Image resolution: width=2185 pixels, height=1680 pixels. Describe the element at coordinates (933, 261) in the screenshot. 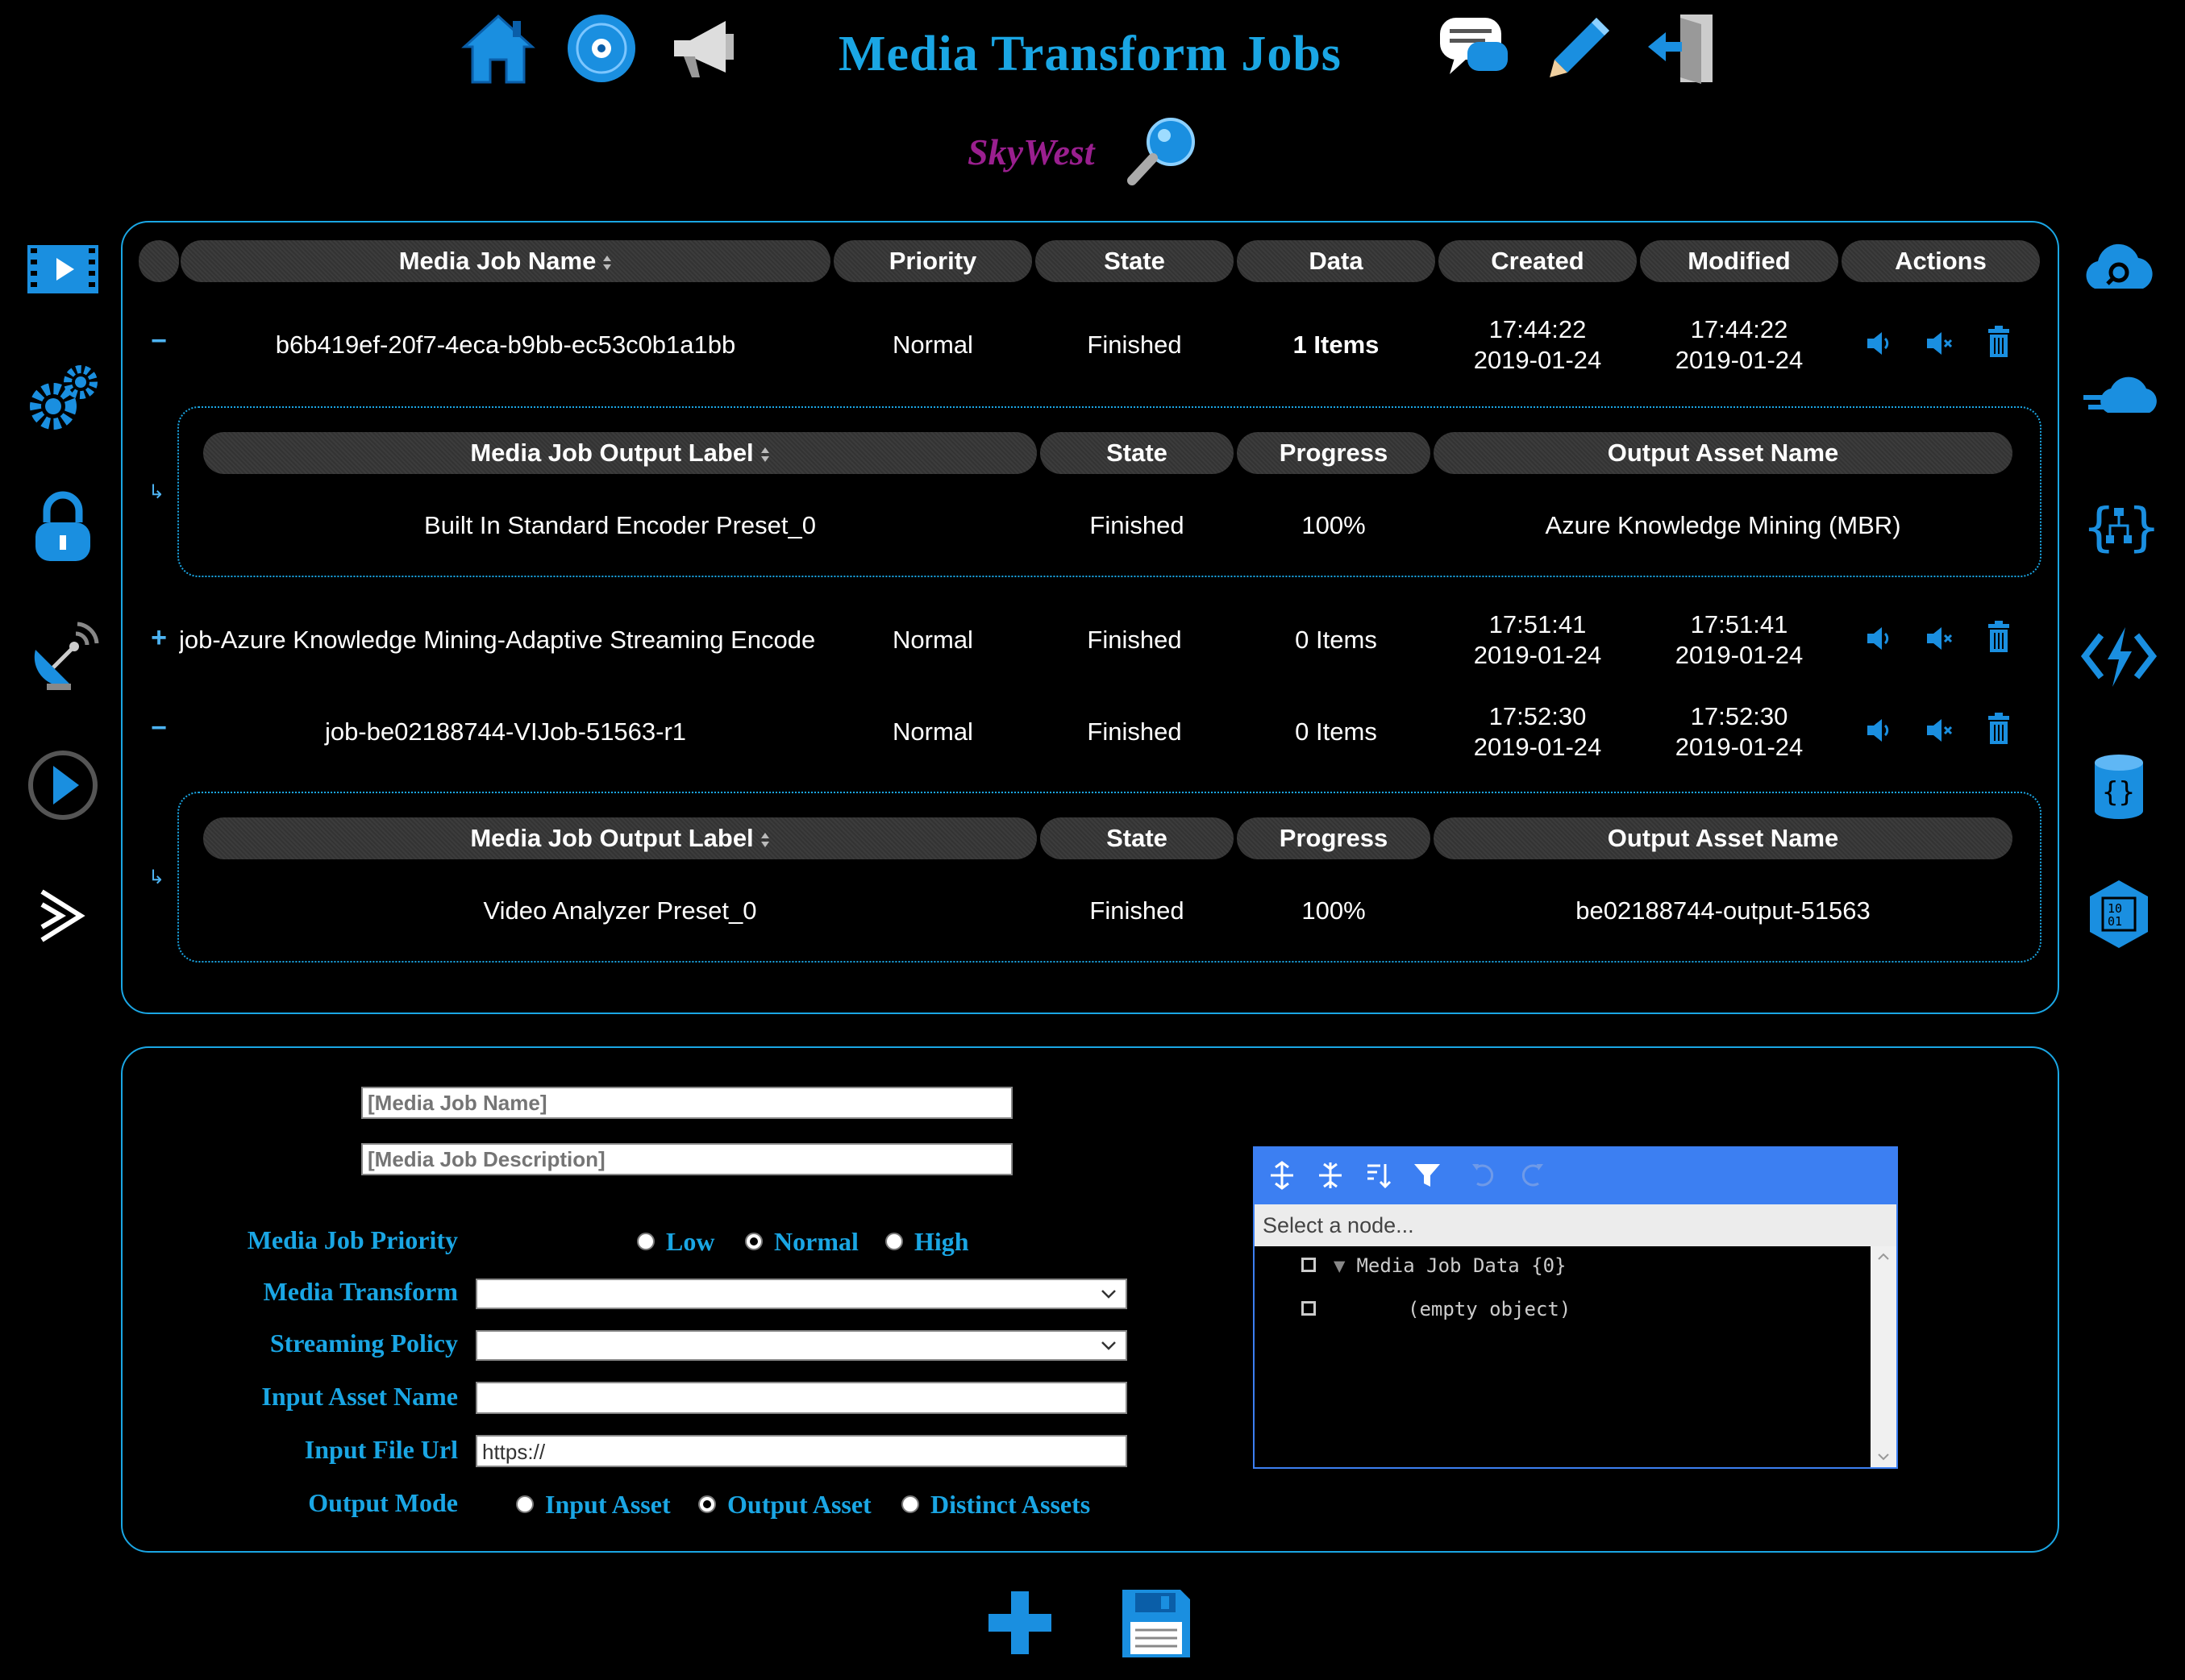

I see `col-priority: Priority` at that location.